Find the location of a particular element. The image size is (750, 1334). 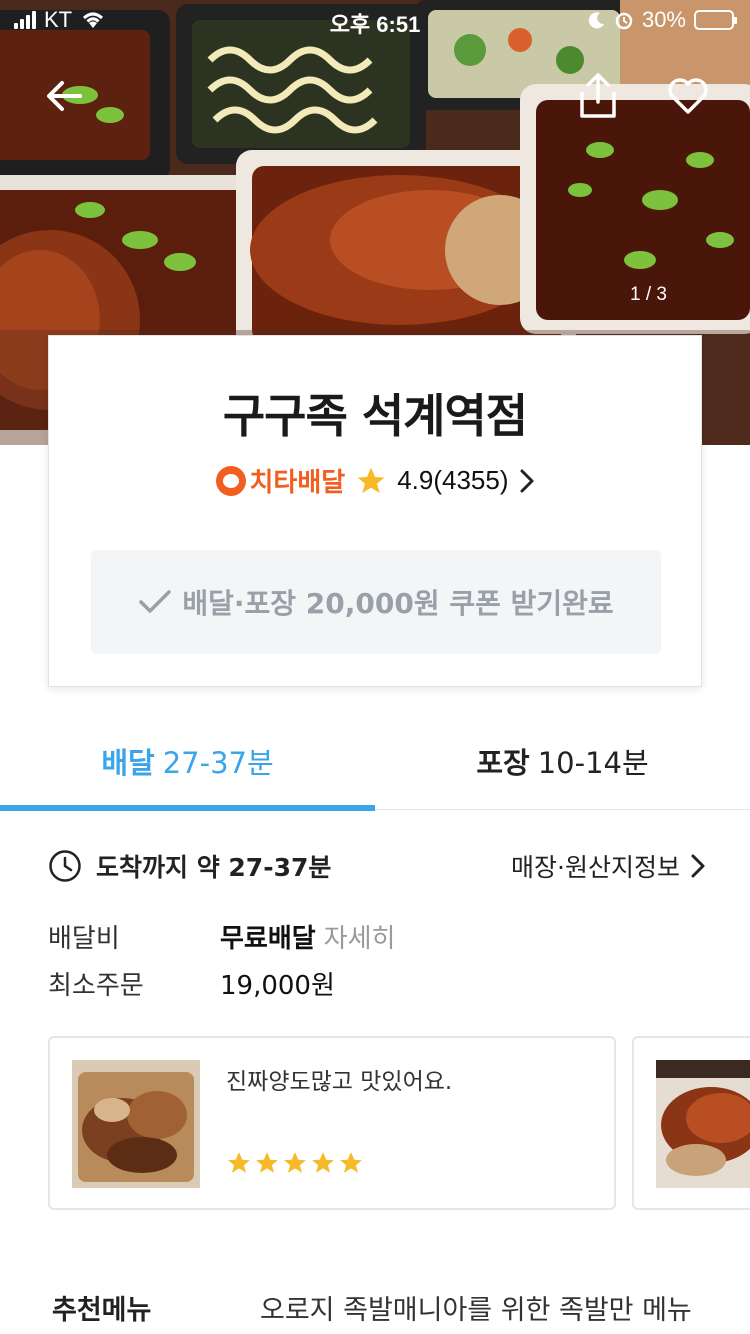

arrival-time: 도착까지 약 27-37분 is located at coordinates (189, 866).